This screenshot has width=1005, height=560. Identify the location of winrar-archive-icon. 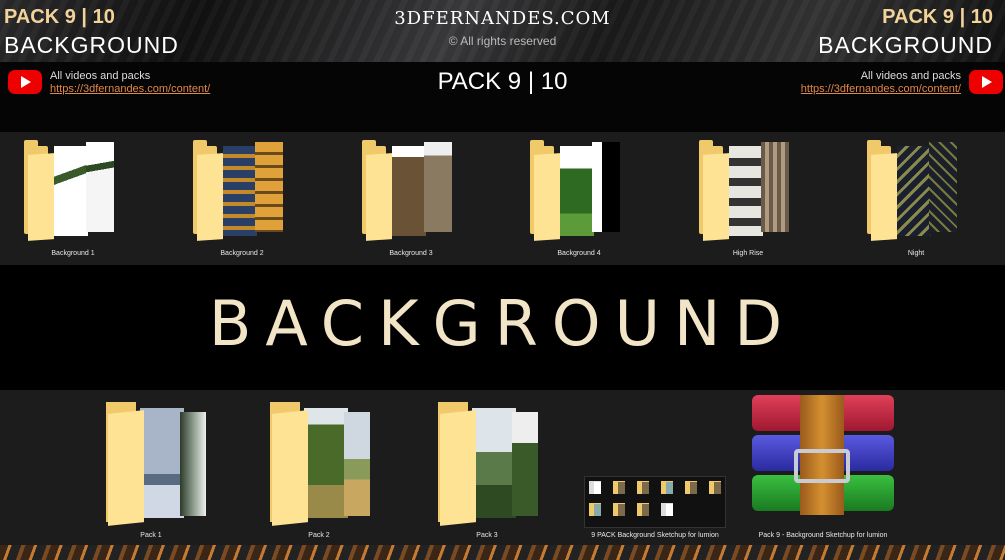
(823, 455).